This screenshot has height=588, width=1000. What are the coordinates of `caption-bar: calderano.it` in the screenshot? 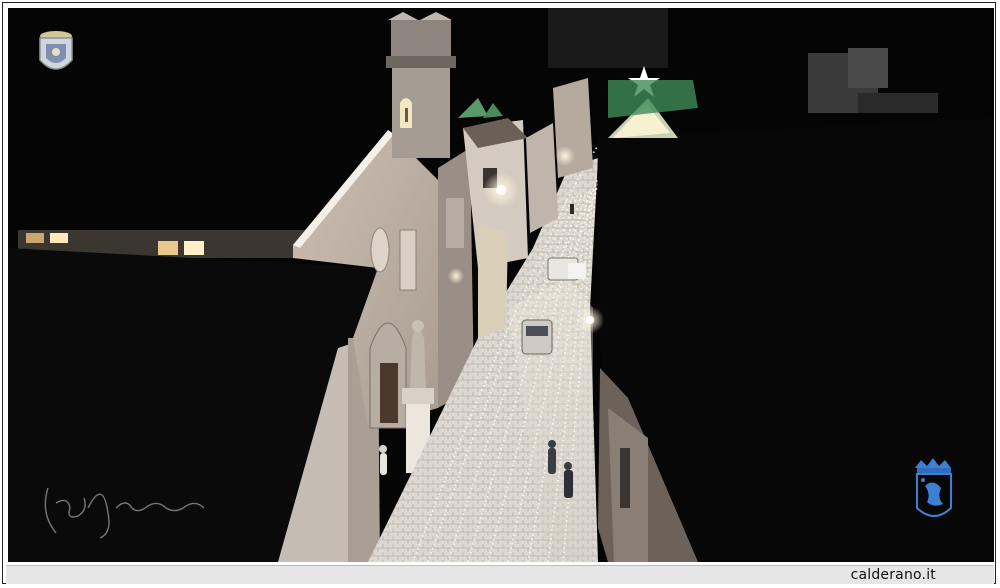 It's located at (500, 574).